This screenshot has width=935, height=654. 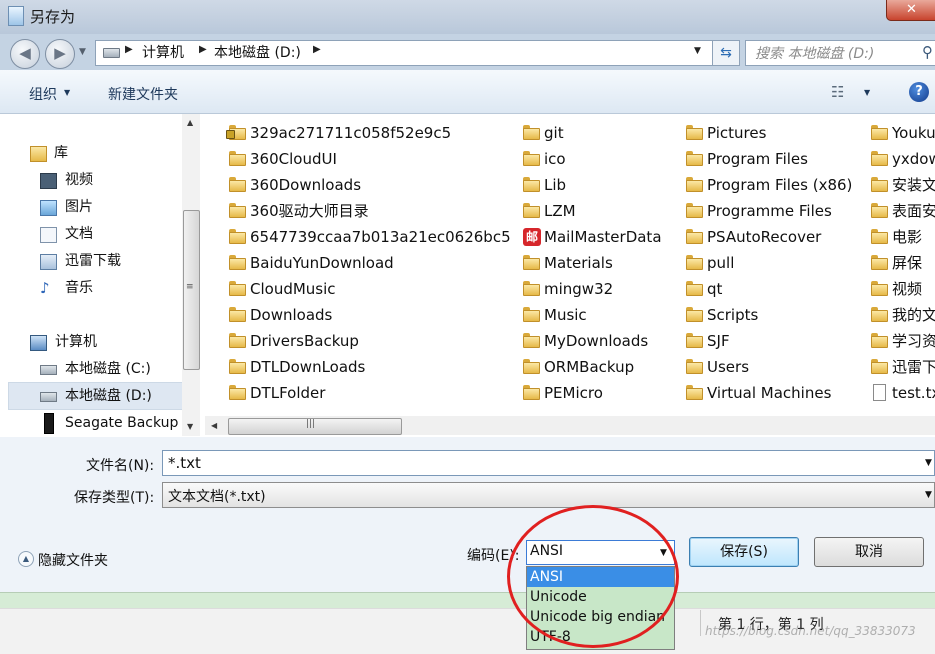 What do you see at coordinates (838, 92) in the screenshot?
I see `view-options-icon: ☷` at bounding box center [838, 92].